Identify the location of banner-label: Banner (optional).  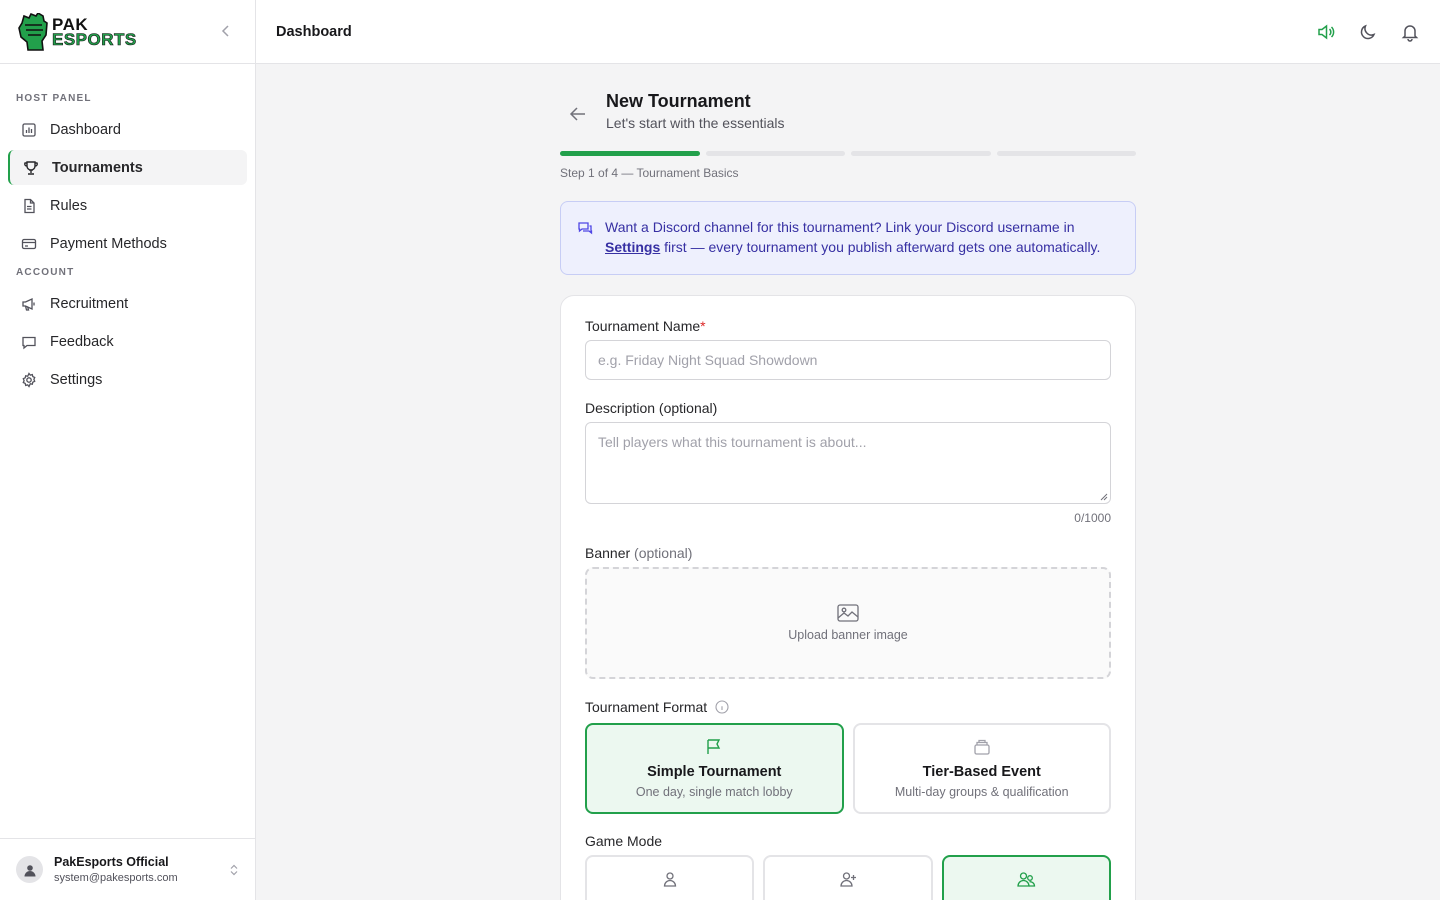
(848, 553).